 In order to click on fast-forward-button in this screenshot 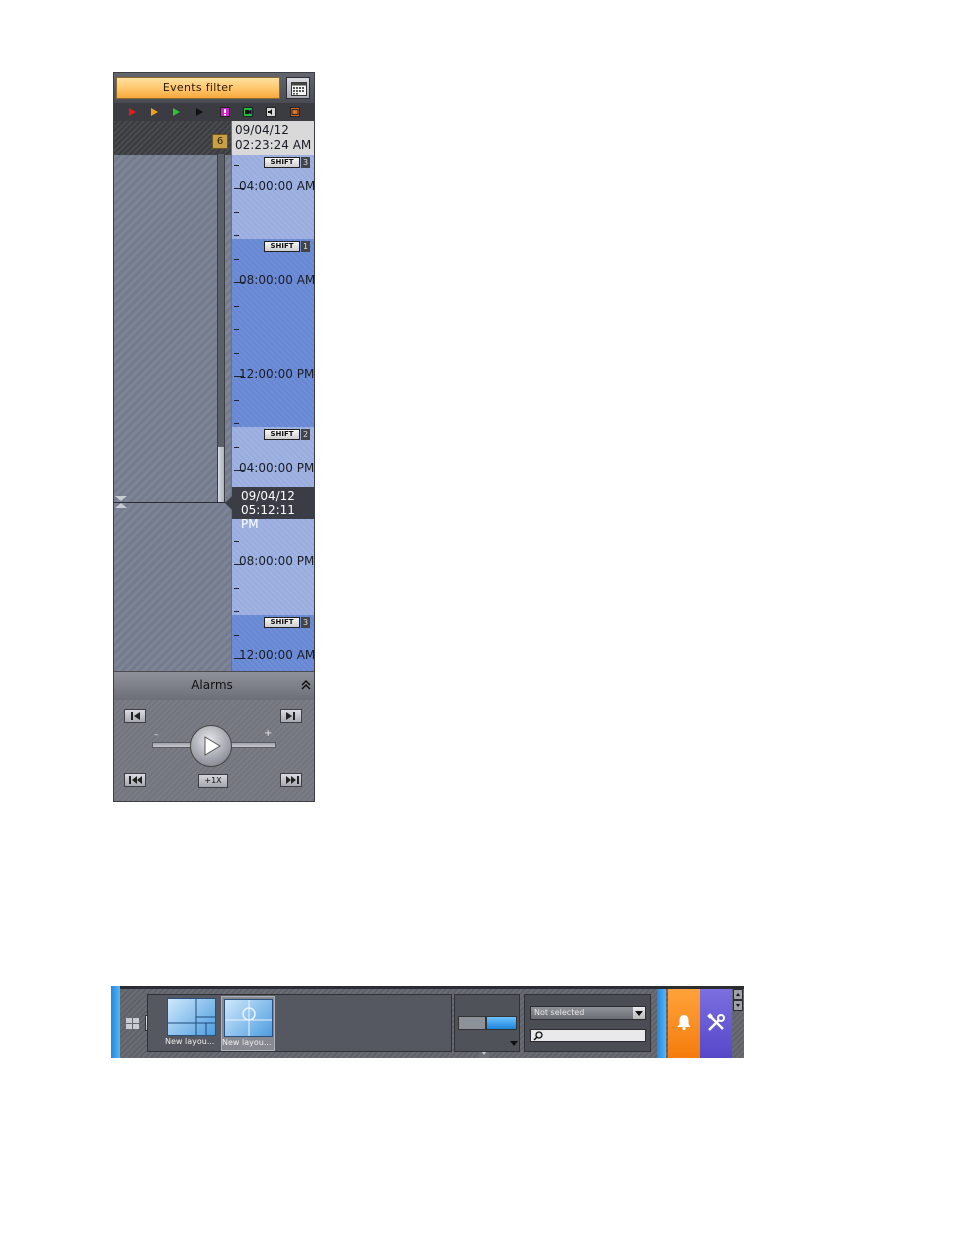, I will do `click(291, 780)`.